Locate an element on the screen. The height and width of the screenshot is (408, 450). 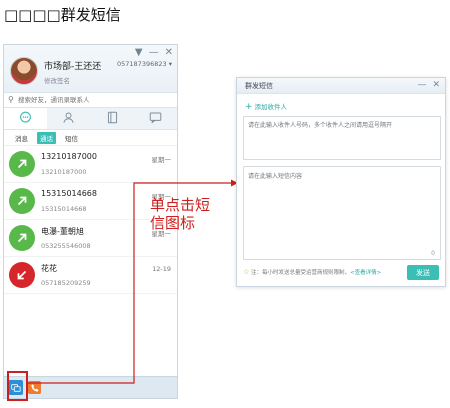
contact-number: 057185209259 is located at coordinates (66, 283).